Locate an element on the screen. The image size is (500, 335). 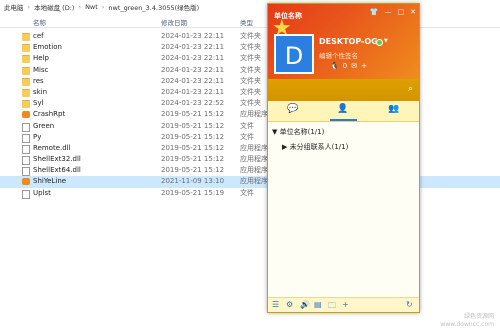
file-name: Help is located at coordinates (41, 58).